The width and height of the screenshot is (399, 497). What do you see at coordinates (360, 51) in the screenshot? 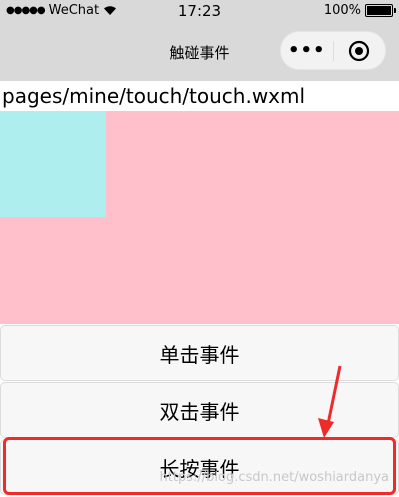
I see `target-close-icon` at bounding box center [360, 51].